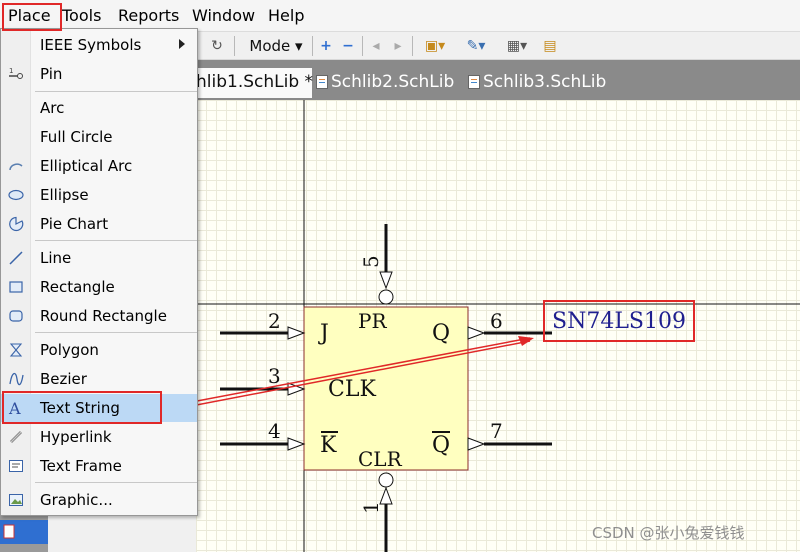 The height and width of the screenshot is (552, 800). Describe the element at coordinates (69, 350) in the screenshot. I see `menu-item-label: Polygon` at that location.